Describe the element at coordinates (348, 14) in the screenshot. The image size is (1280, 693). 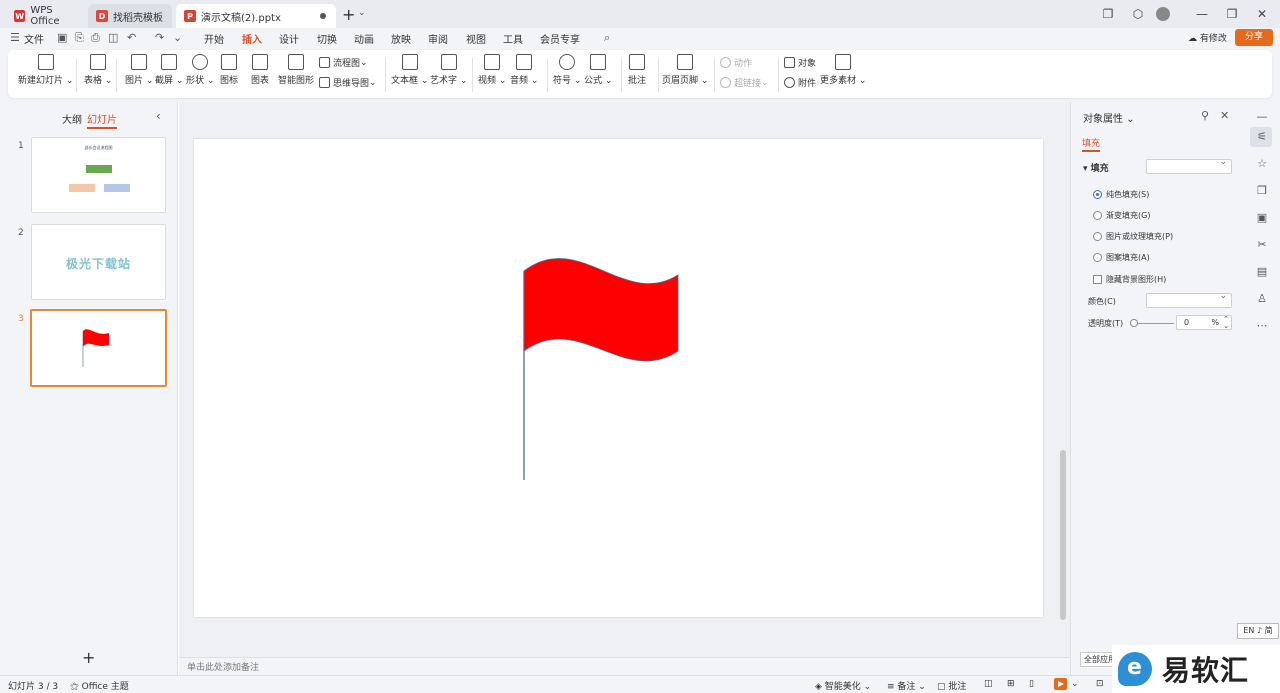
I see `new-tab-icon: +` at that location.